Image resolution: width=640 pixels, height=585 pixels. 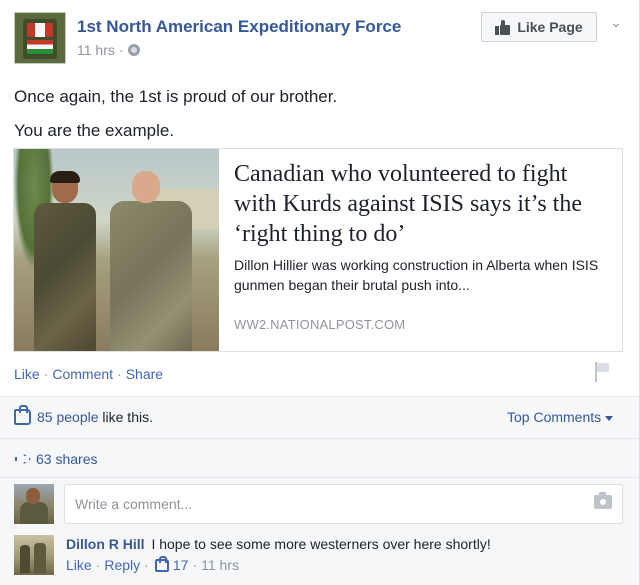 What do you see at coordinates (127, 417) in the screenshot?
I see `likes-suffix: like this.` at bounding box center [127, 417].